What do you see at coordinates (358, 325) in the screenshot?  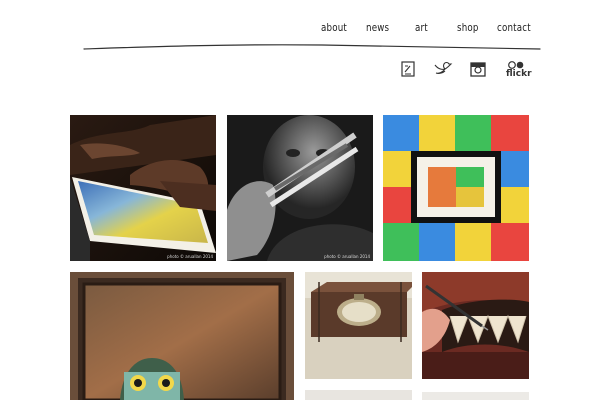 I see `gallery-photo-pocket-watch` at bounding box center [358, 325].